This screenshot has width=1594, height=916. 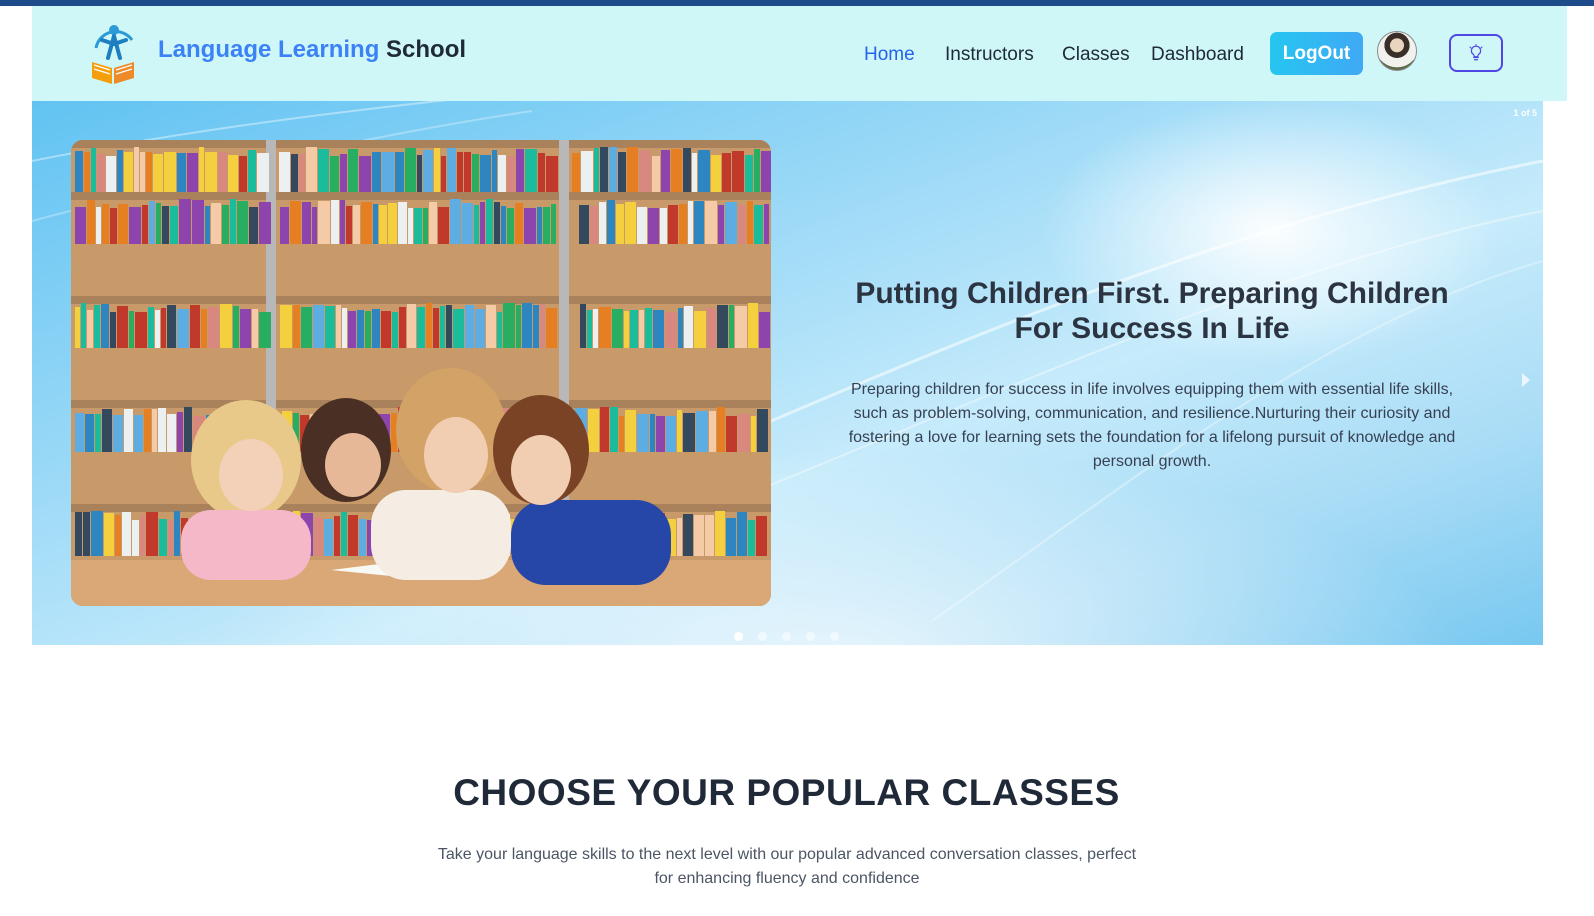 I want to click on slide-counter: 1 of 5, so click(x=1525, y=113).